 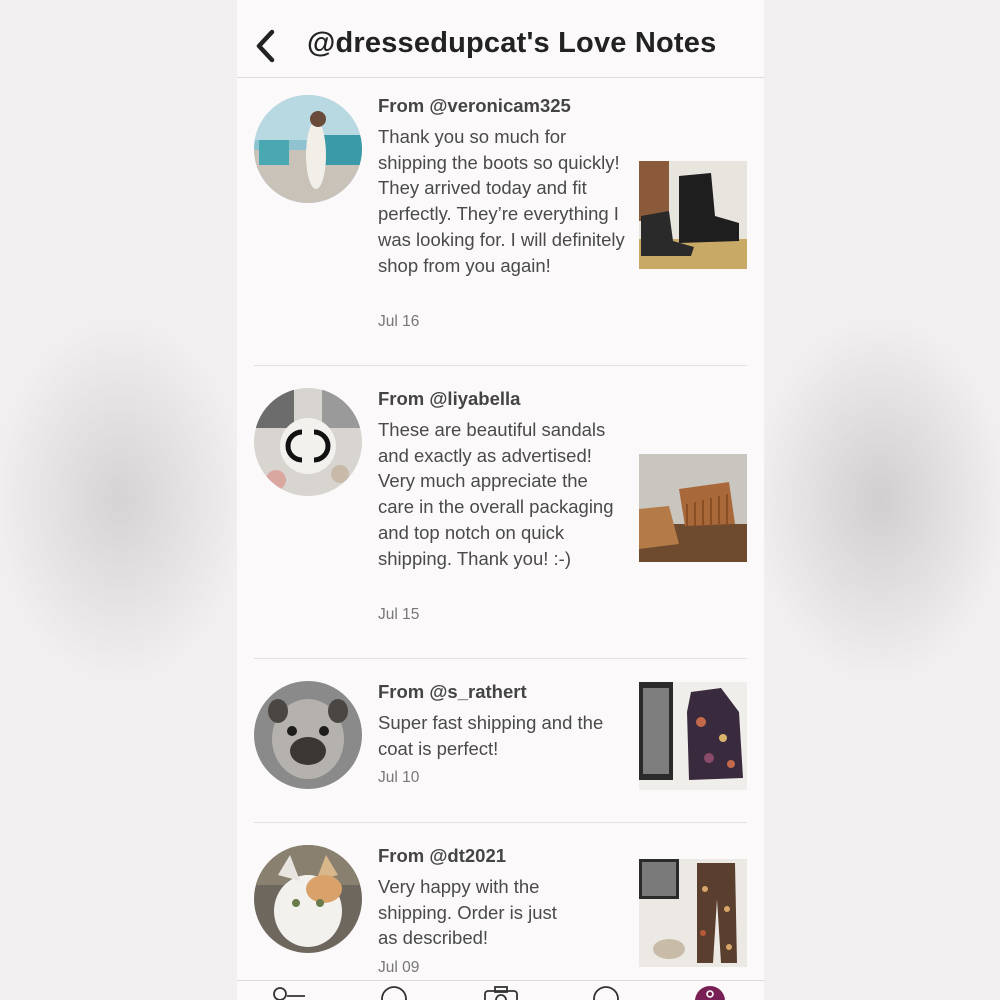 I want to click on note-sender: From @dt2021, so click(x=442, y=856).